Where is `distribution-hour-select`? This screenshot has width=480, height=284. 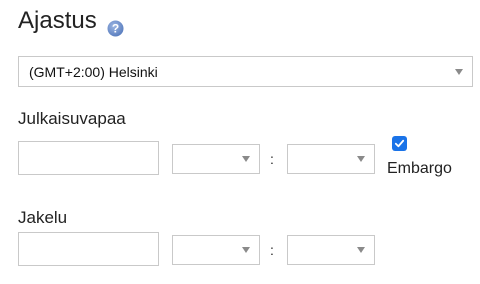
distribution-hour-select is located at coordinates (216, 250).